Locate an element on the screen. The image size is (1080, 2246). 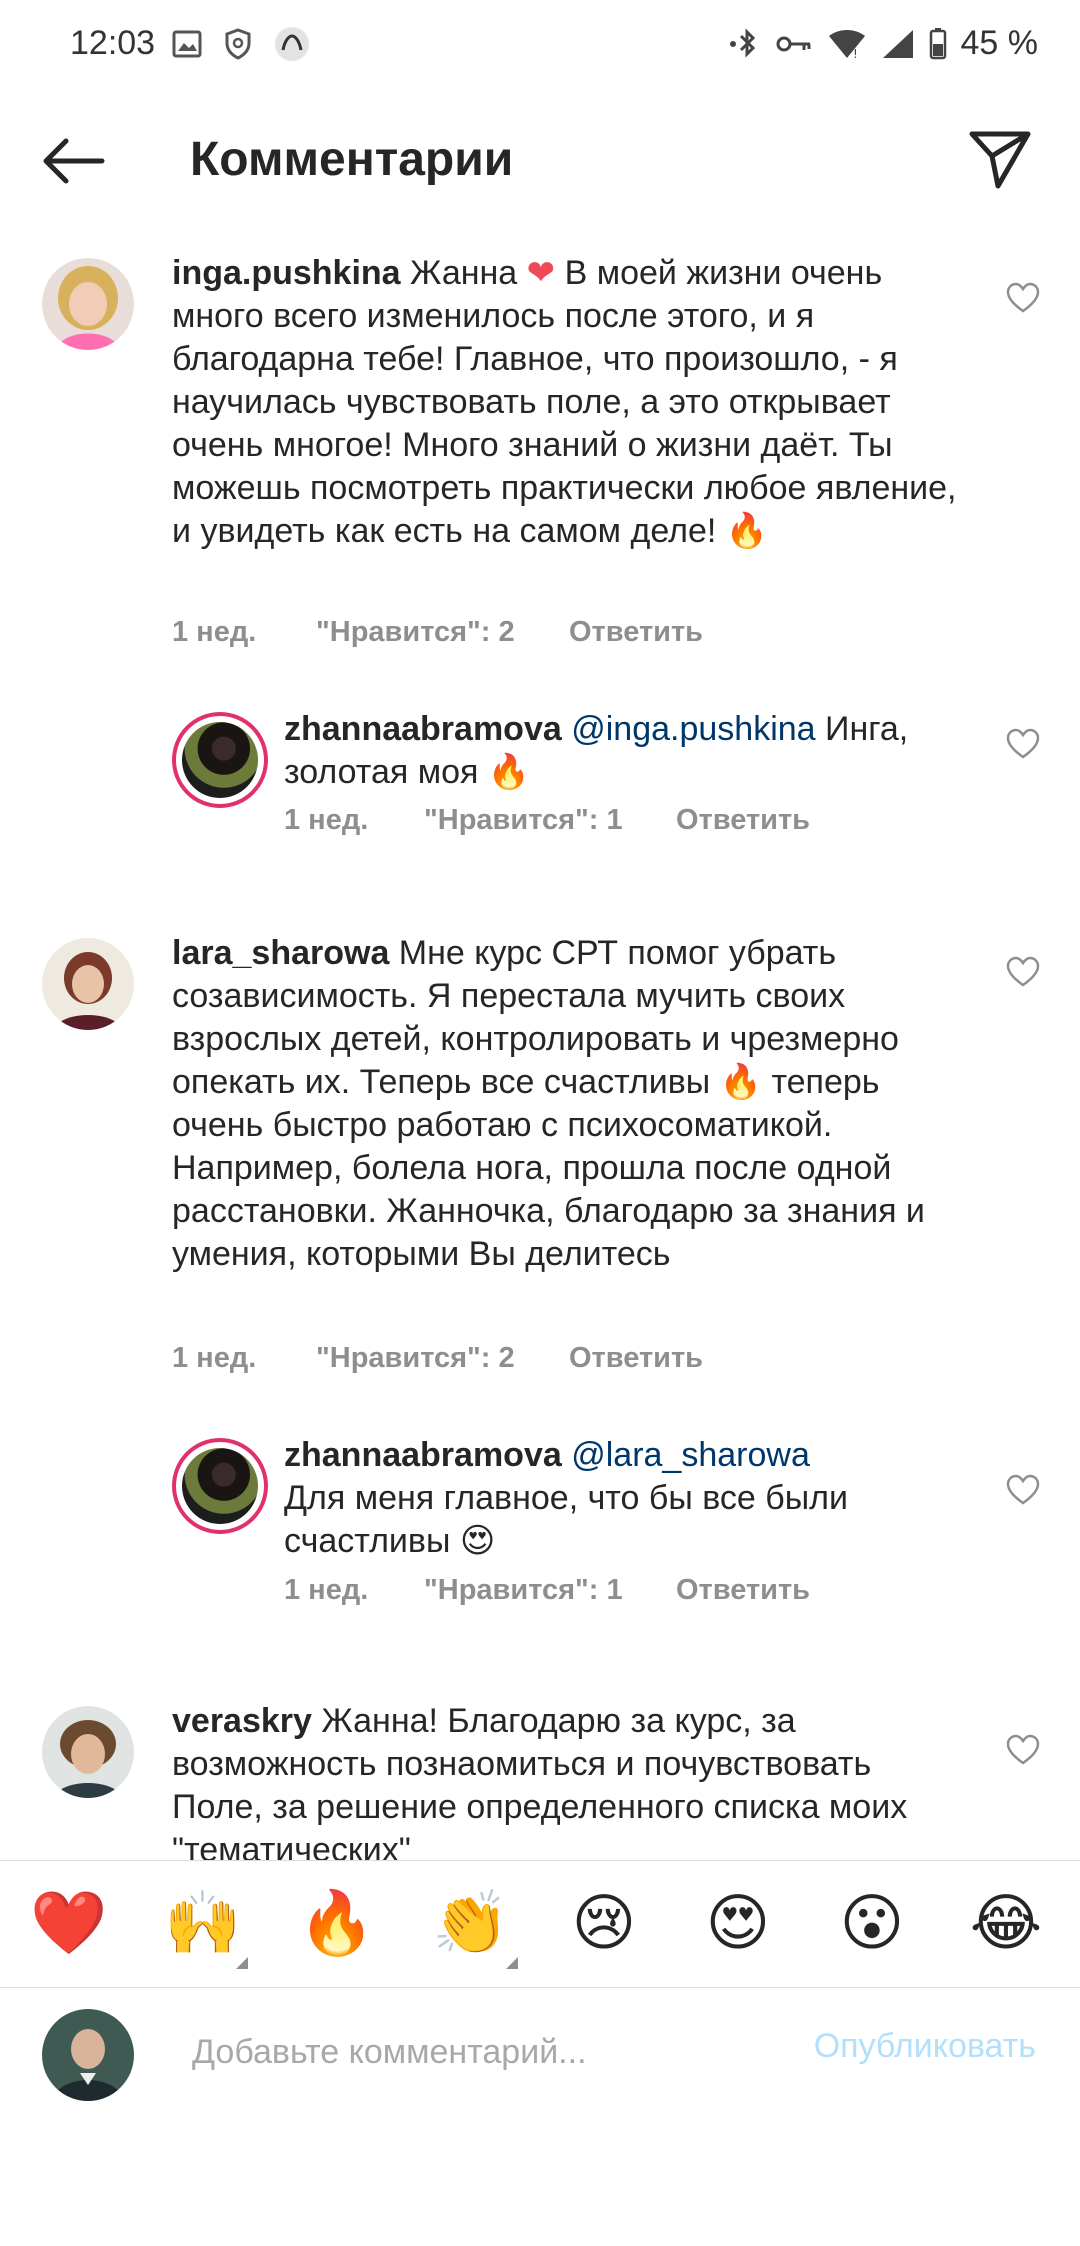
battery-percent: 45 % is located at coordinates (999, 43).